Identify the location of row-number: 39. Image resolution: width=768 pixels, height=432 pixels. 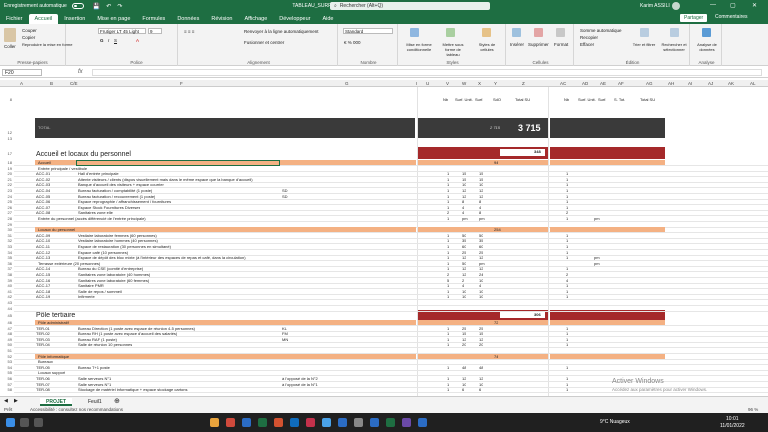
(7, 280).